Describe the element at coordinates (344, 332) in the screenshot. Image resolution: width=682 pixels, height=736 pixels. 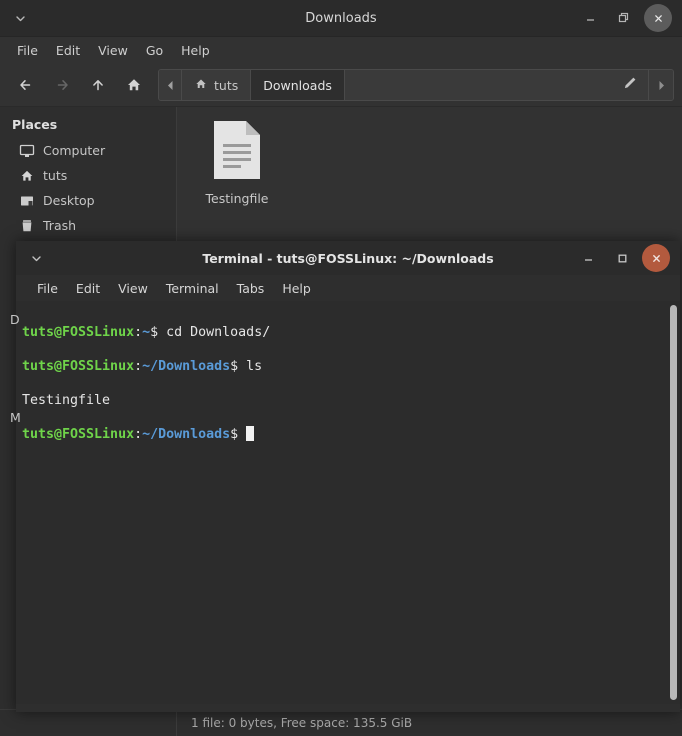
I see `terminal-line: tuts@FOSSLinux:~$ cd Downloads/` at that location.